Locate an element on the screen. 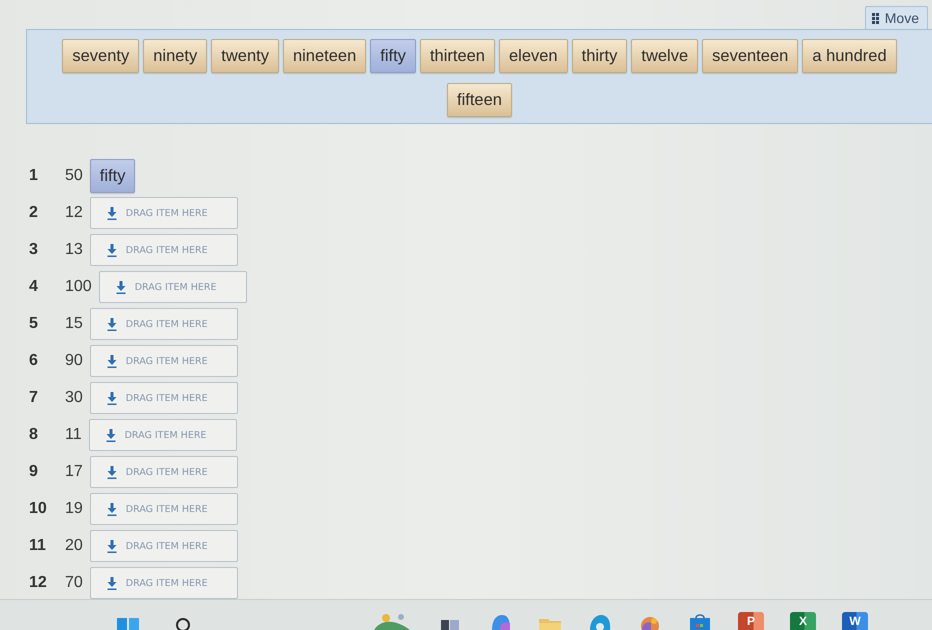 Image resolution: width=932 pixels, height=630 pixels. question-number: 4 is located at coordinates (34, 287).